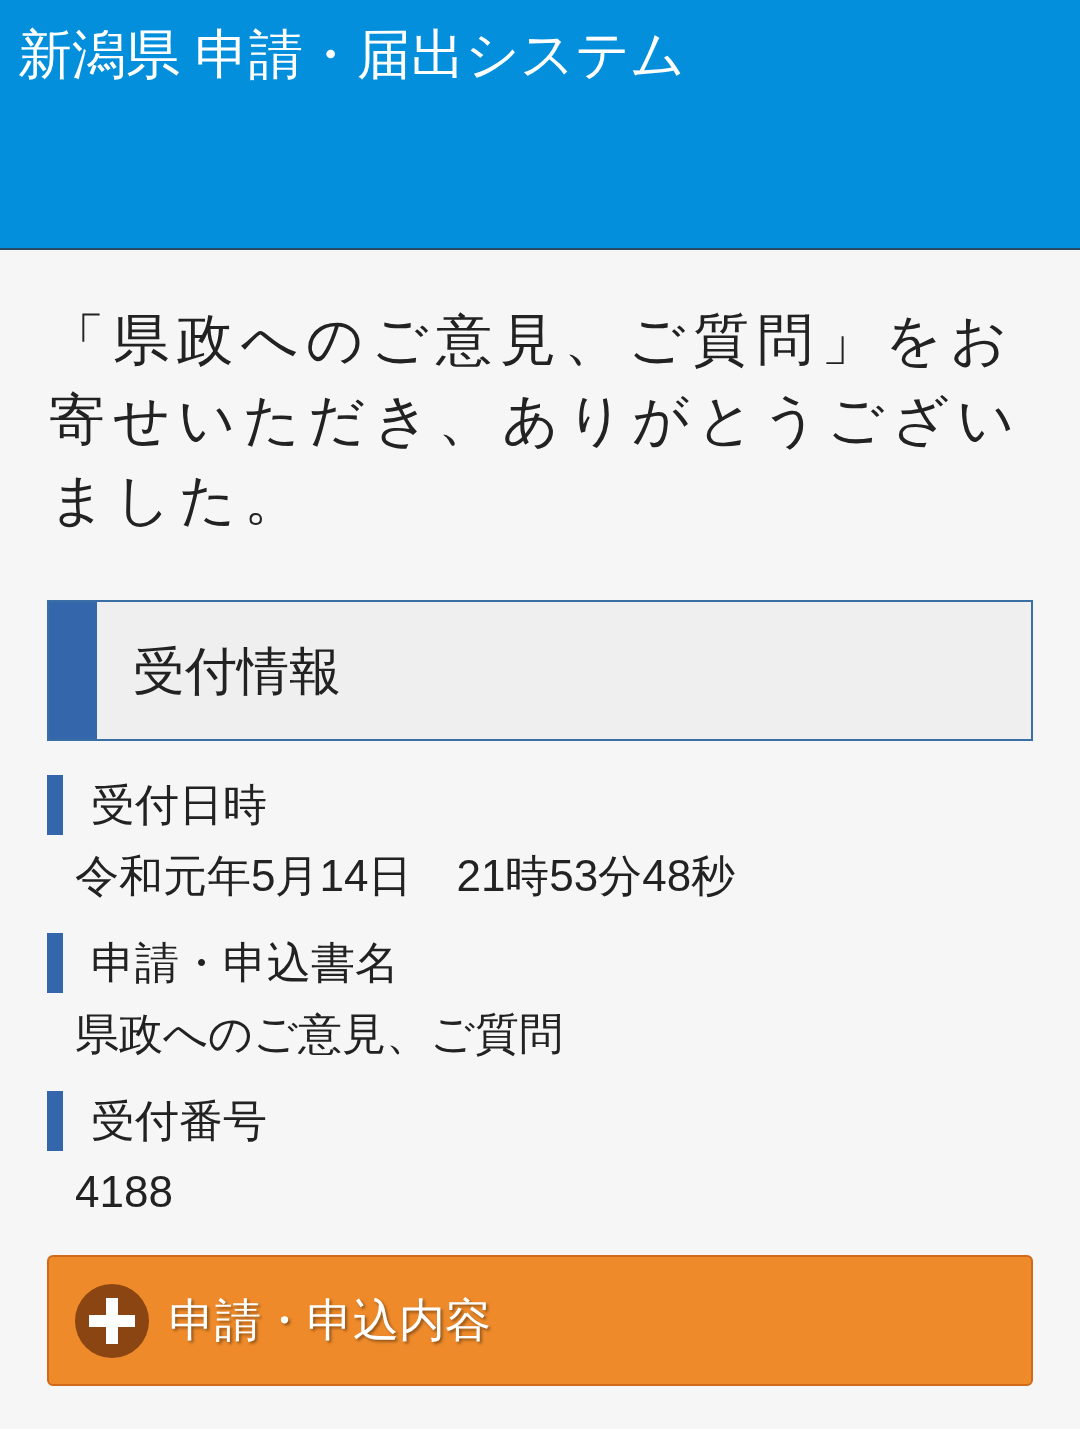 Image resolution: width=1080 pixels, height=1429 pixels. What do you see at coordinates (352, 54) in the screenshot?
I see `site-title: 新潟県 申請・届出システム` at bounding box center [352, 54].